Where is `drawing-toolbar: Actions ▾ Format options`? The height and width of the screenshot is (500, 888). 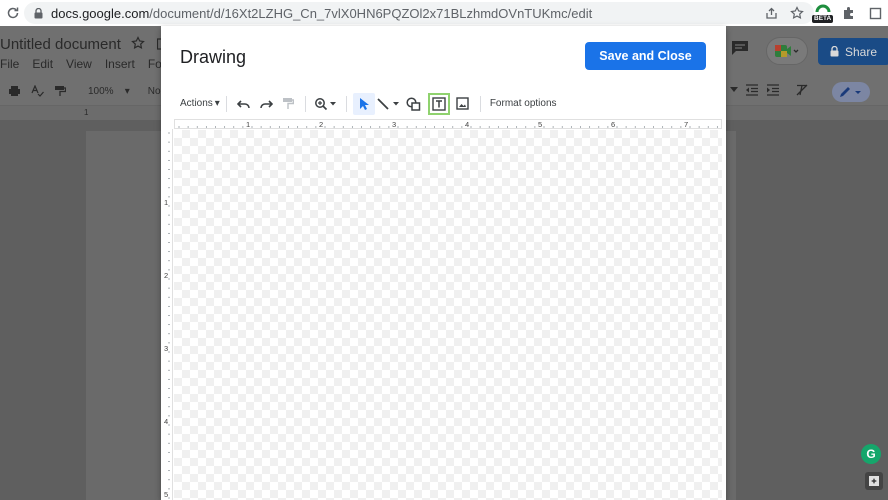
drawing-toolbar: Actions ▾ Format options is located at coordinates (443, 103).